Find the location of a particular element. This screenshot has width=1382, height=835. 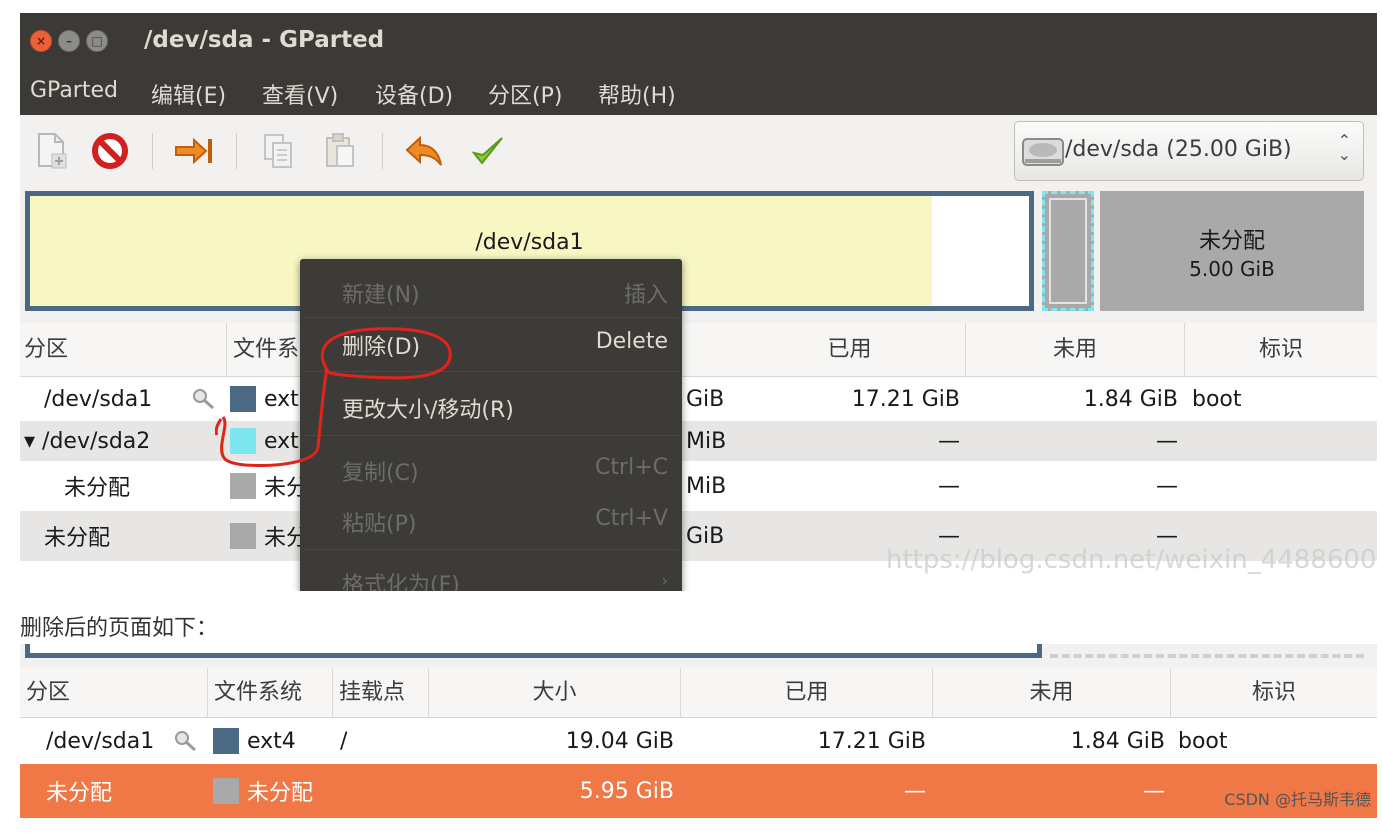

menu-gparted: GParted is located at coordinates (74, 90).